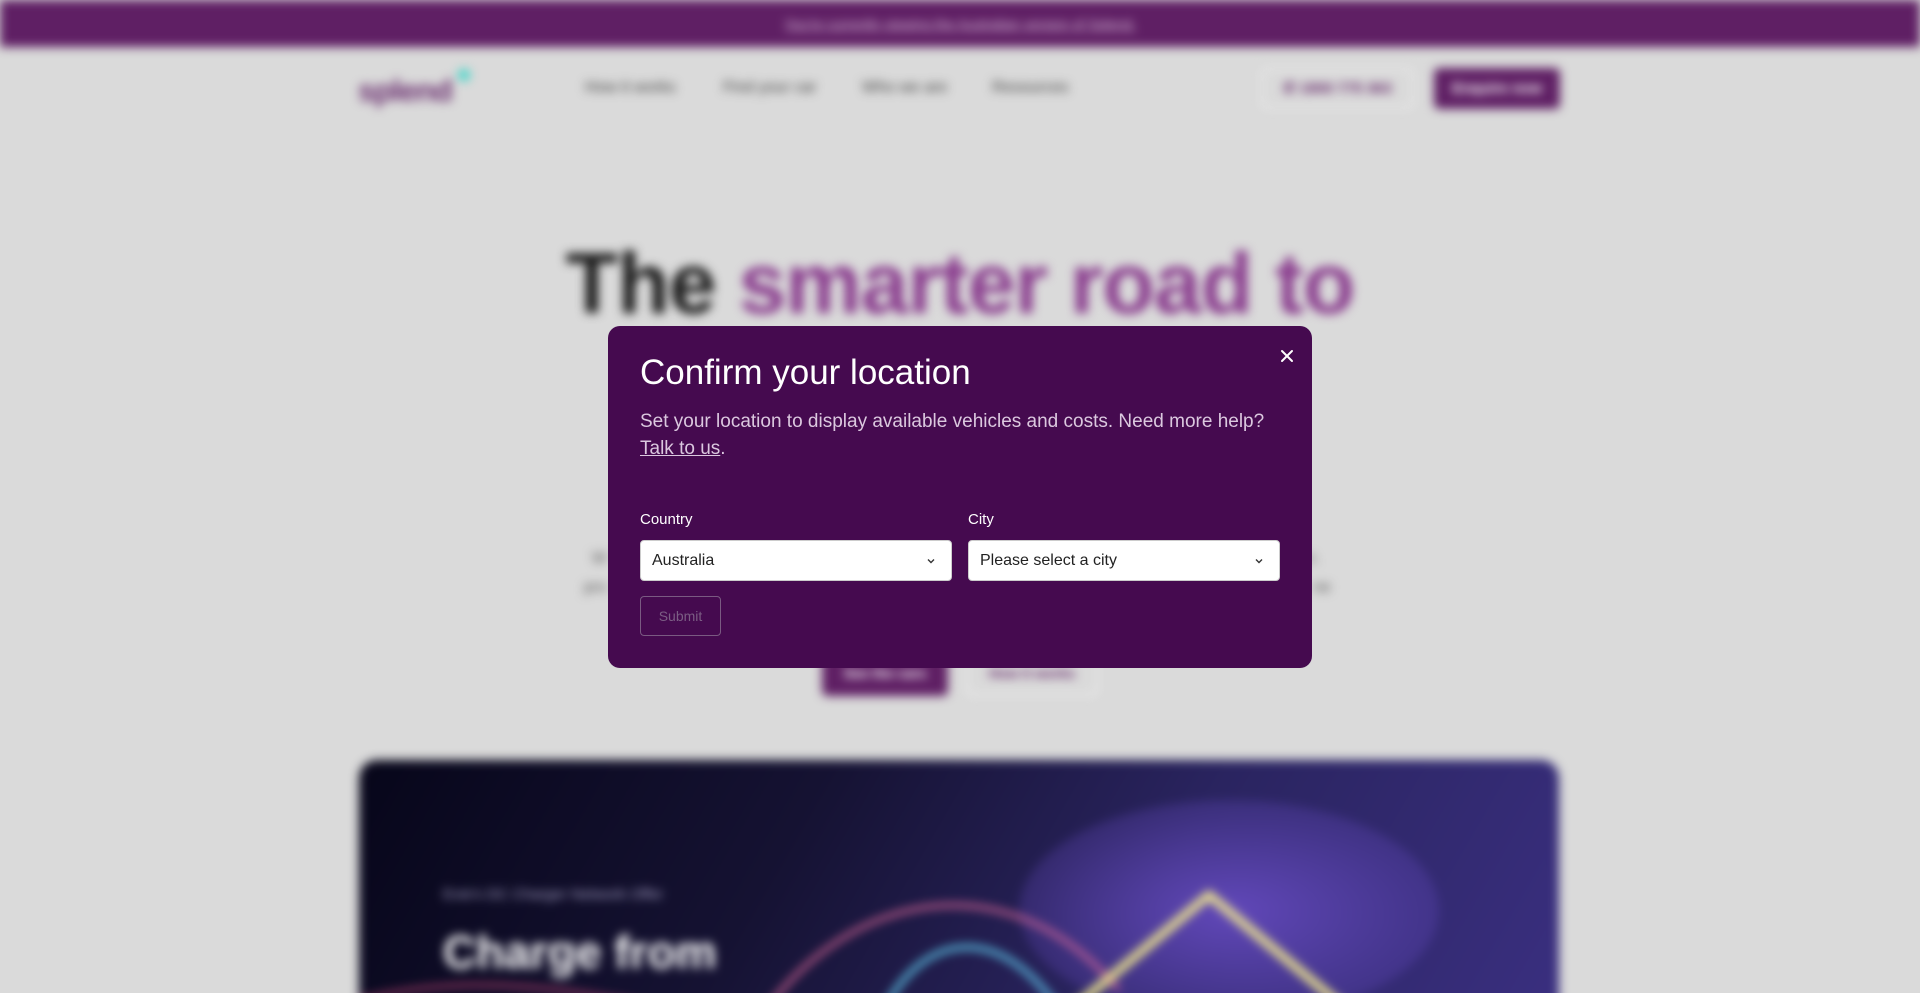  Describe the element at coordinates (666, 519) in the screenshot. I see `country-label: Country` at that location.